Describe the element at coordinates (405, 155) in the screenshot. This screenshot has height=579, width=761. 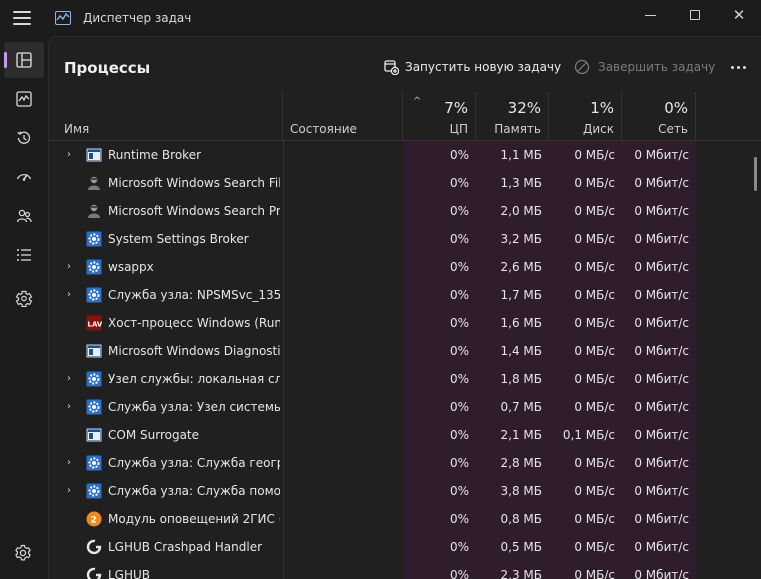
I see `table-row: › Runtime Broker 0% 1,1 МБ 0 МБ/с 0 Мбит/с` at that location.